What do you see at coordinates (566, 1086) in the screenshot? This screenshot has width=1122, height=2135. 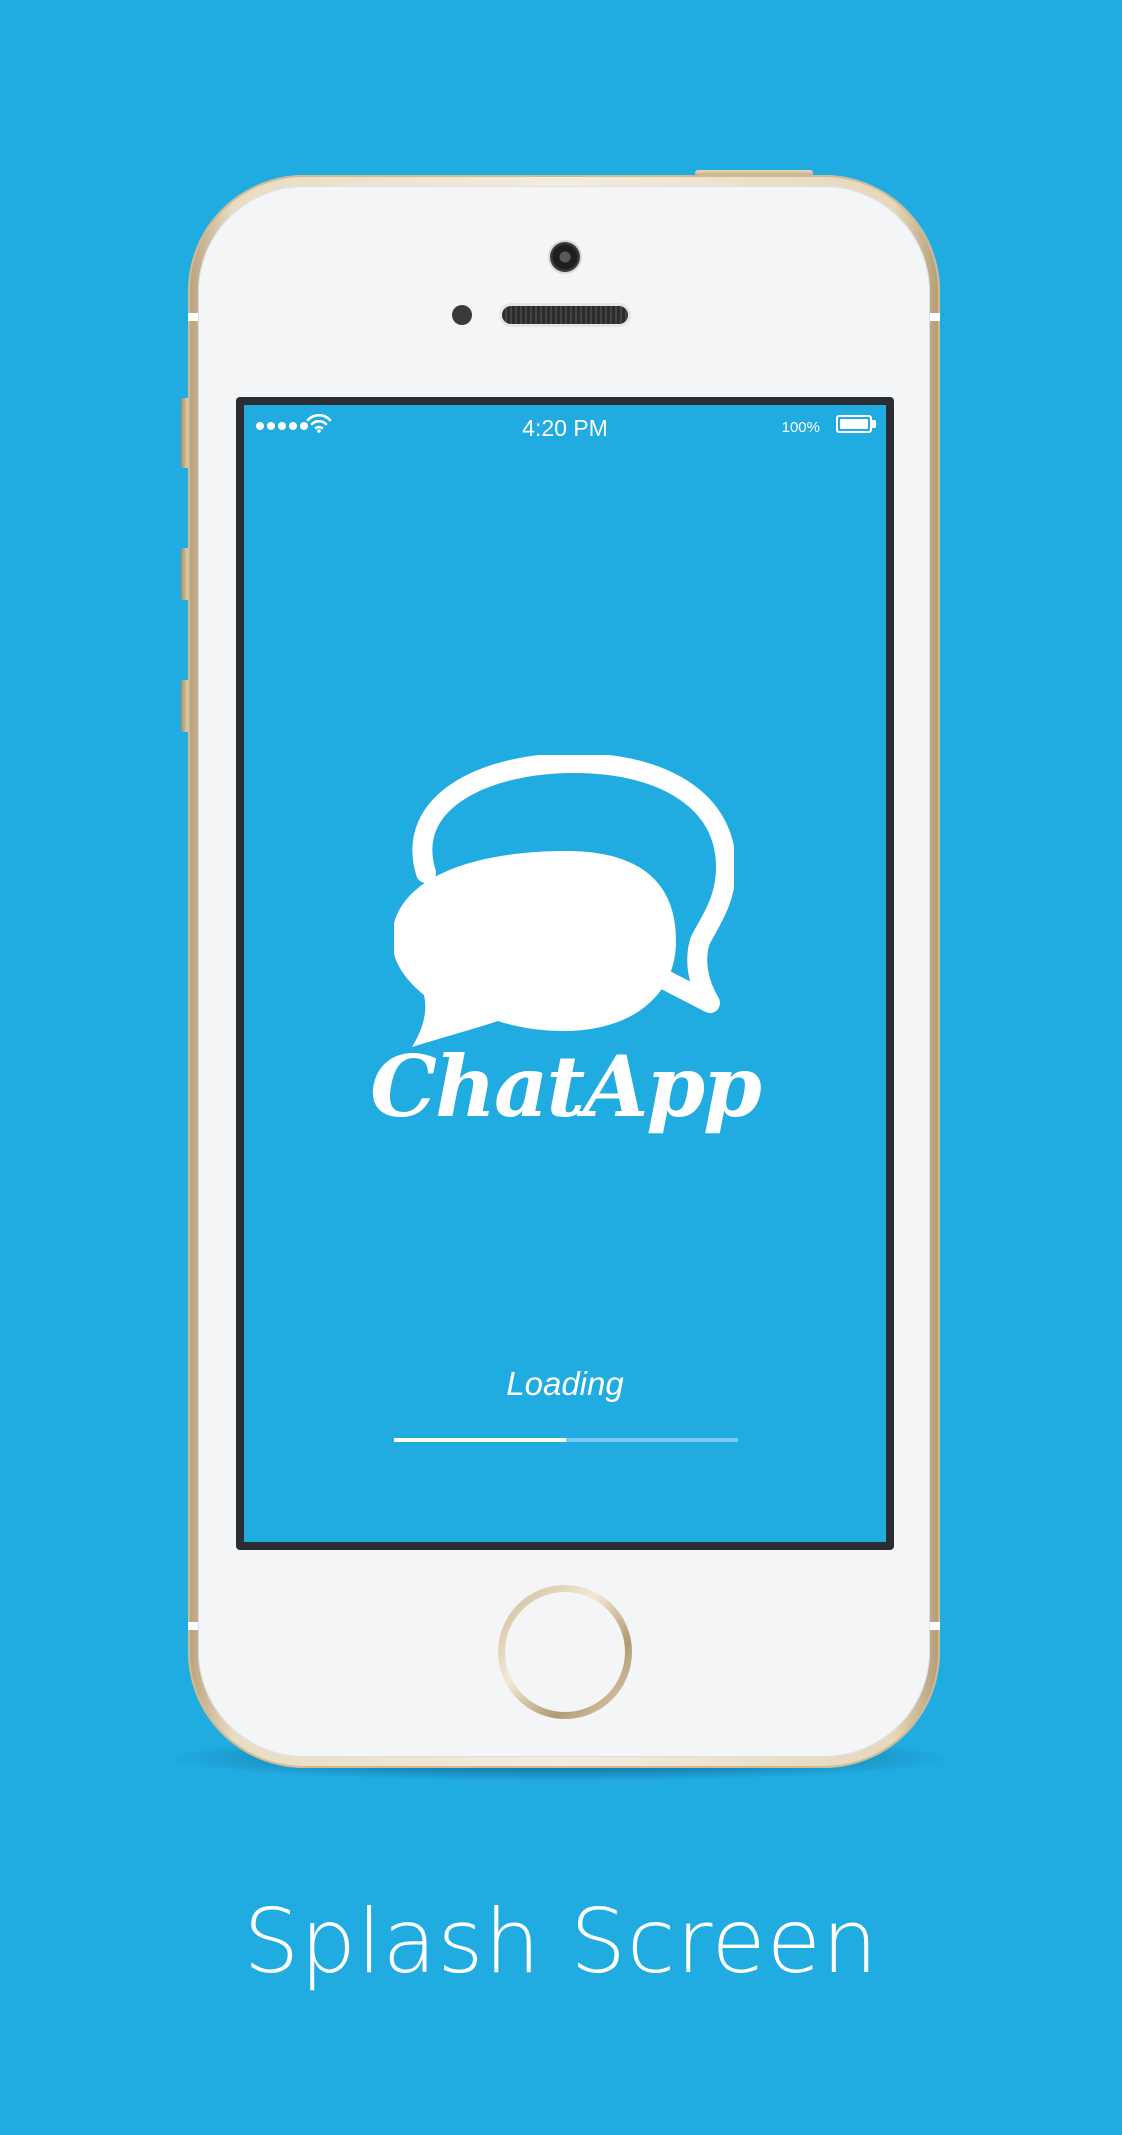 I see `app-name: ChatApp` at bounding box center [566, 1086].